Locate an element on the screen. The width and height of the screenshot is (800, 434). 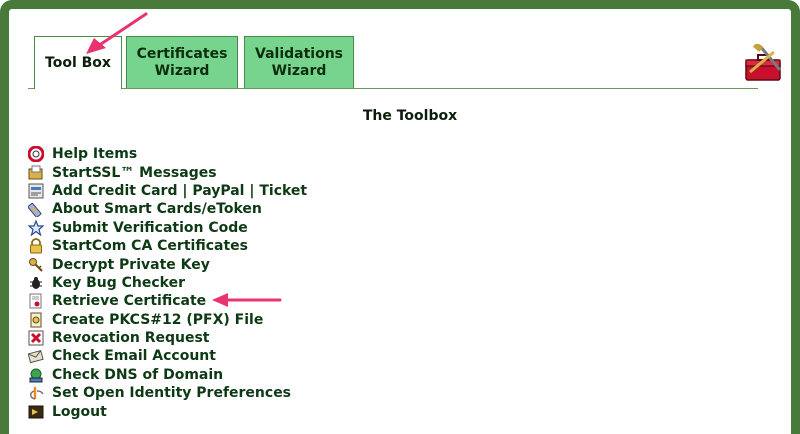
email-icon is located at coordinates (36, 357).